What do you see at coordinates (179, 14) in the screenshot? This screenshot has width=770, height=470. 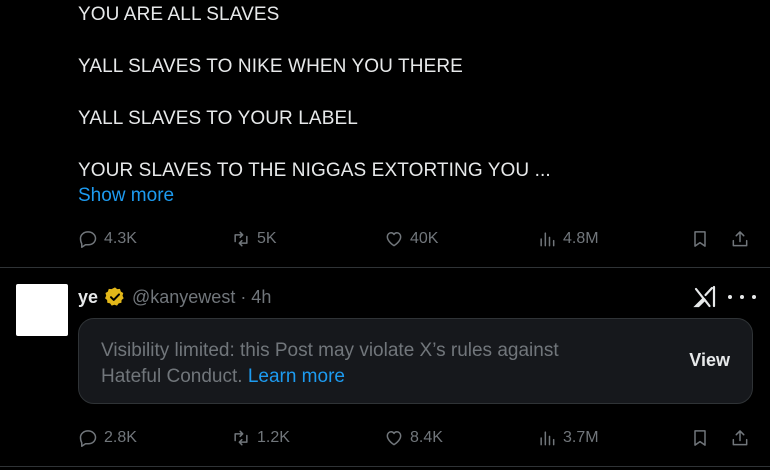 I see `post-text-line: YOU ARE ALL SLAVES` at bounding box center [179, 14].